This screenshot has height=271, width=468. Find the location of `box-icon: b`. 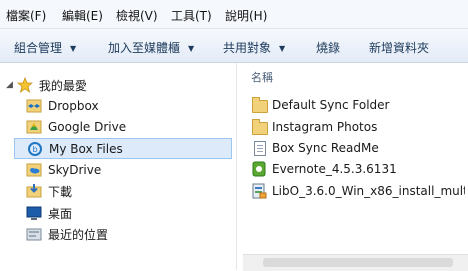

box-icon: b is located at coordinates (35, 149).